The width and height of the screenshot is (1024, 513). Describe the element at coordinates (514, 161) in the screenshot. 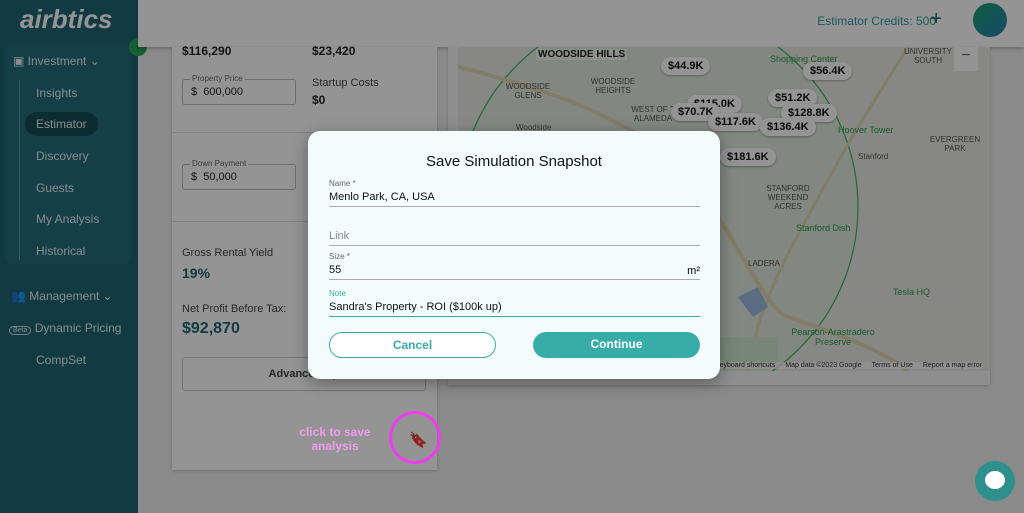

I see `dialog-title: Save Simulation Snapshot` at that location.